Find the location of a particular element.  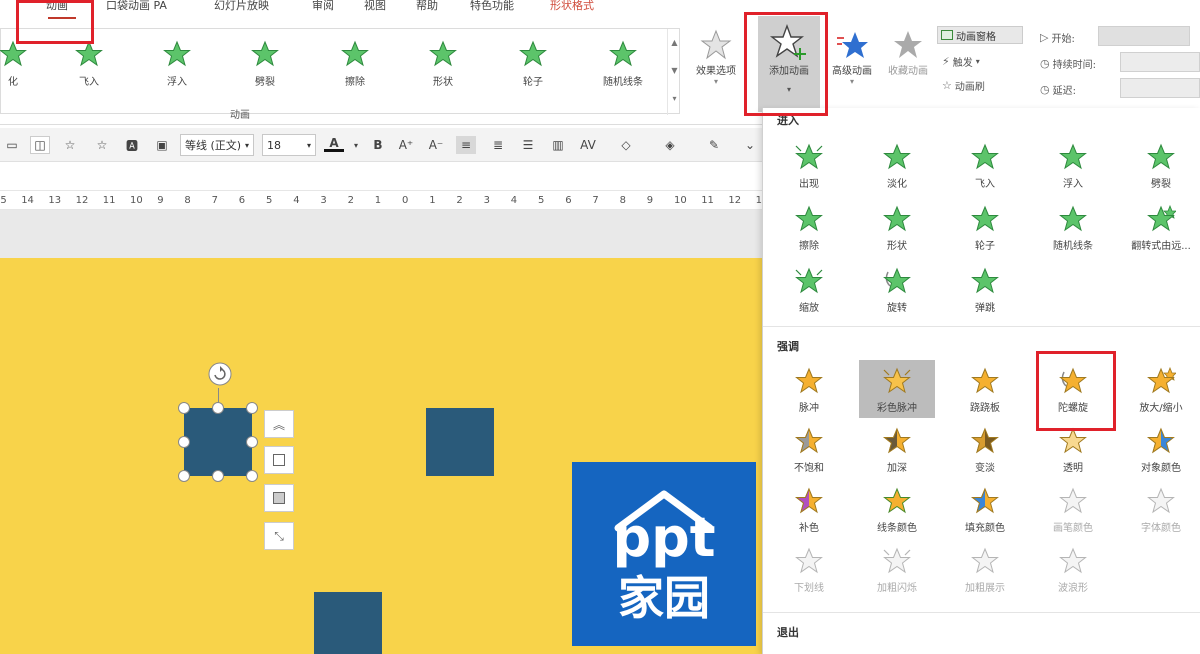

start-select is located at coordinates (1144, 36).